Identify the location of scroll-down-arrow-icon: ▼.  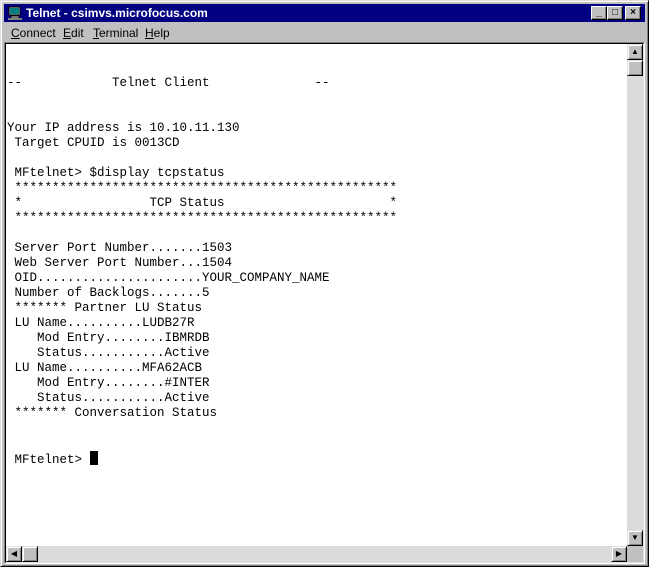
(635, 537).